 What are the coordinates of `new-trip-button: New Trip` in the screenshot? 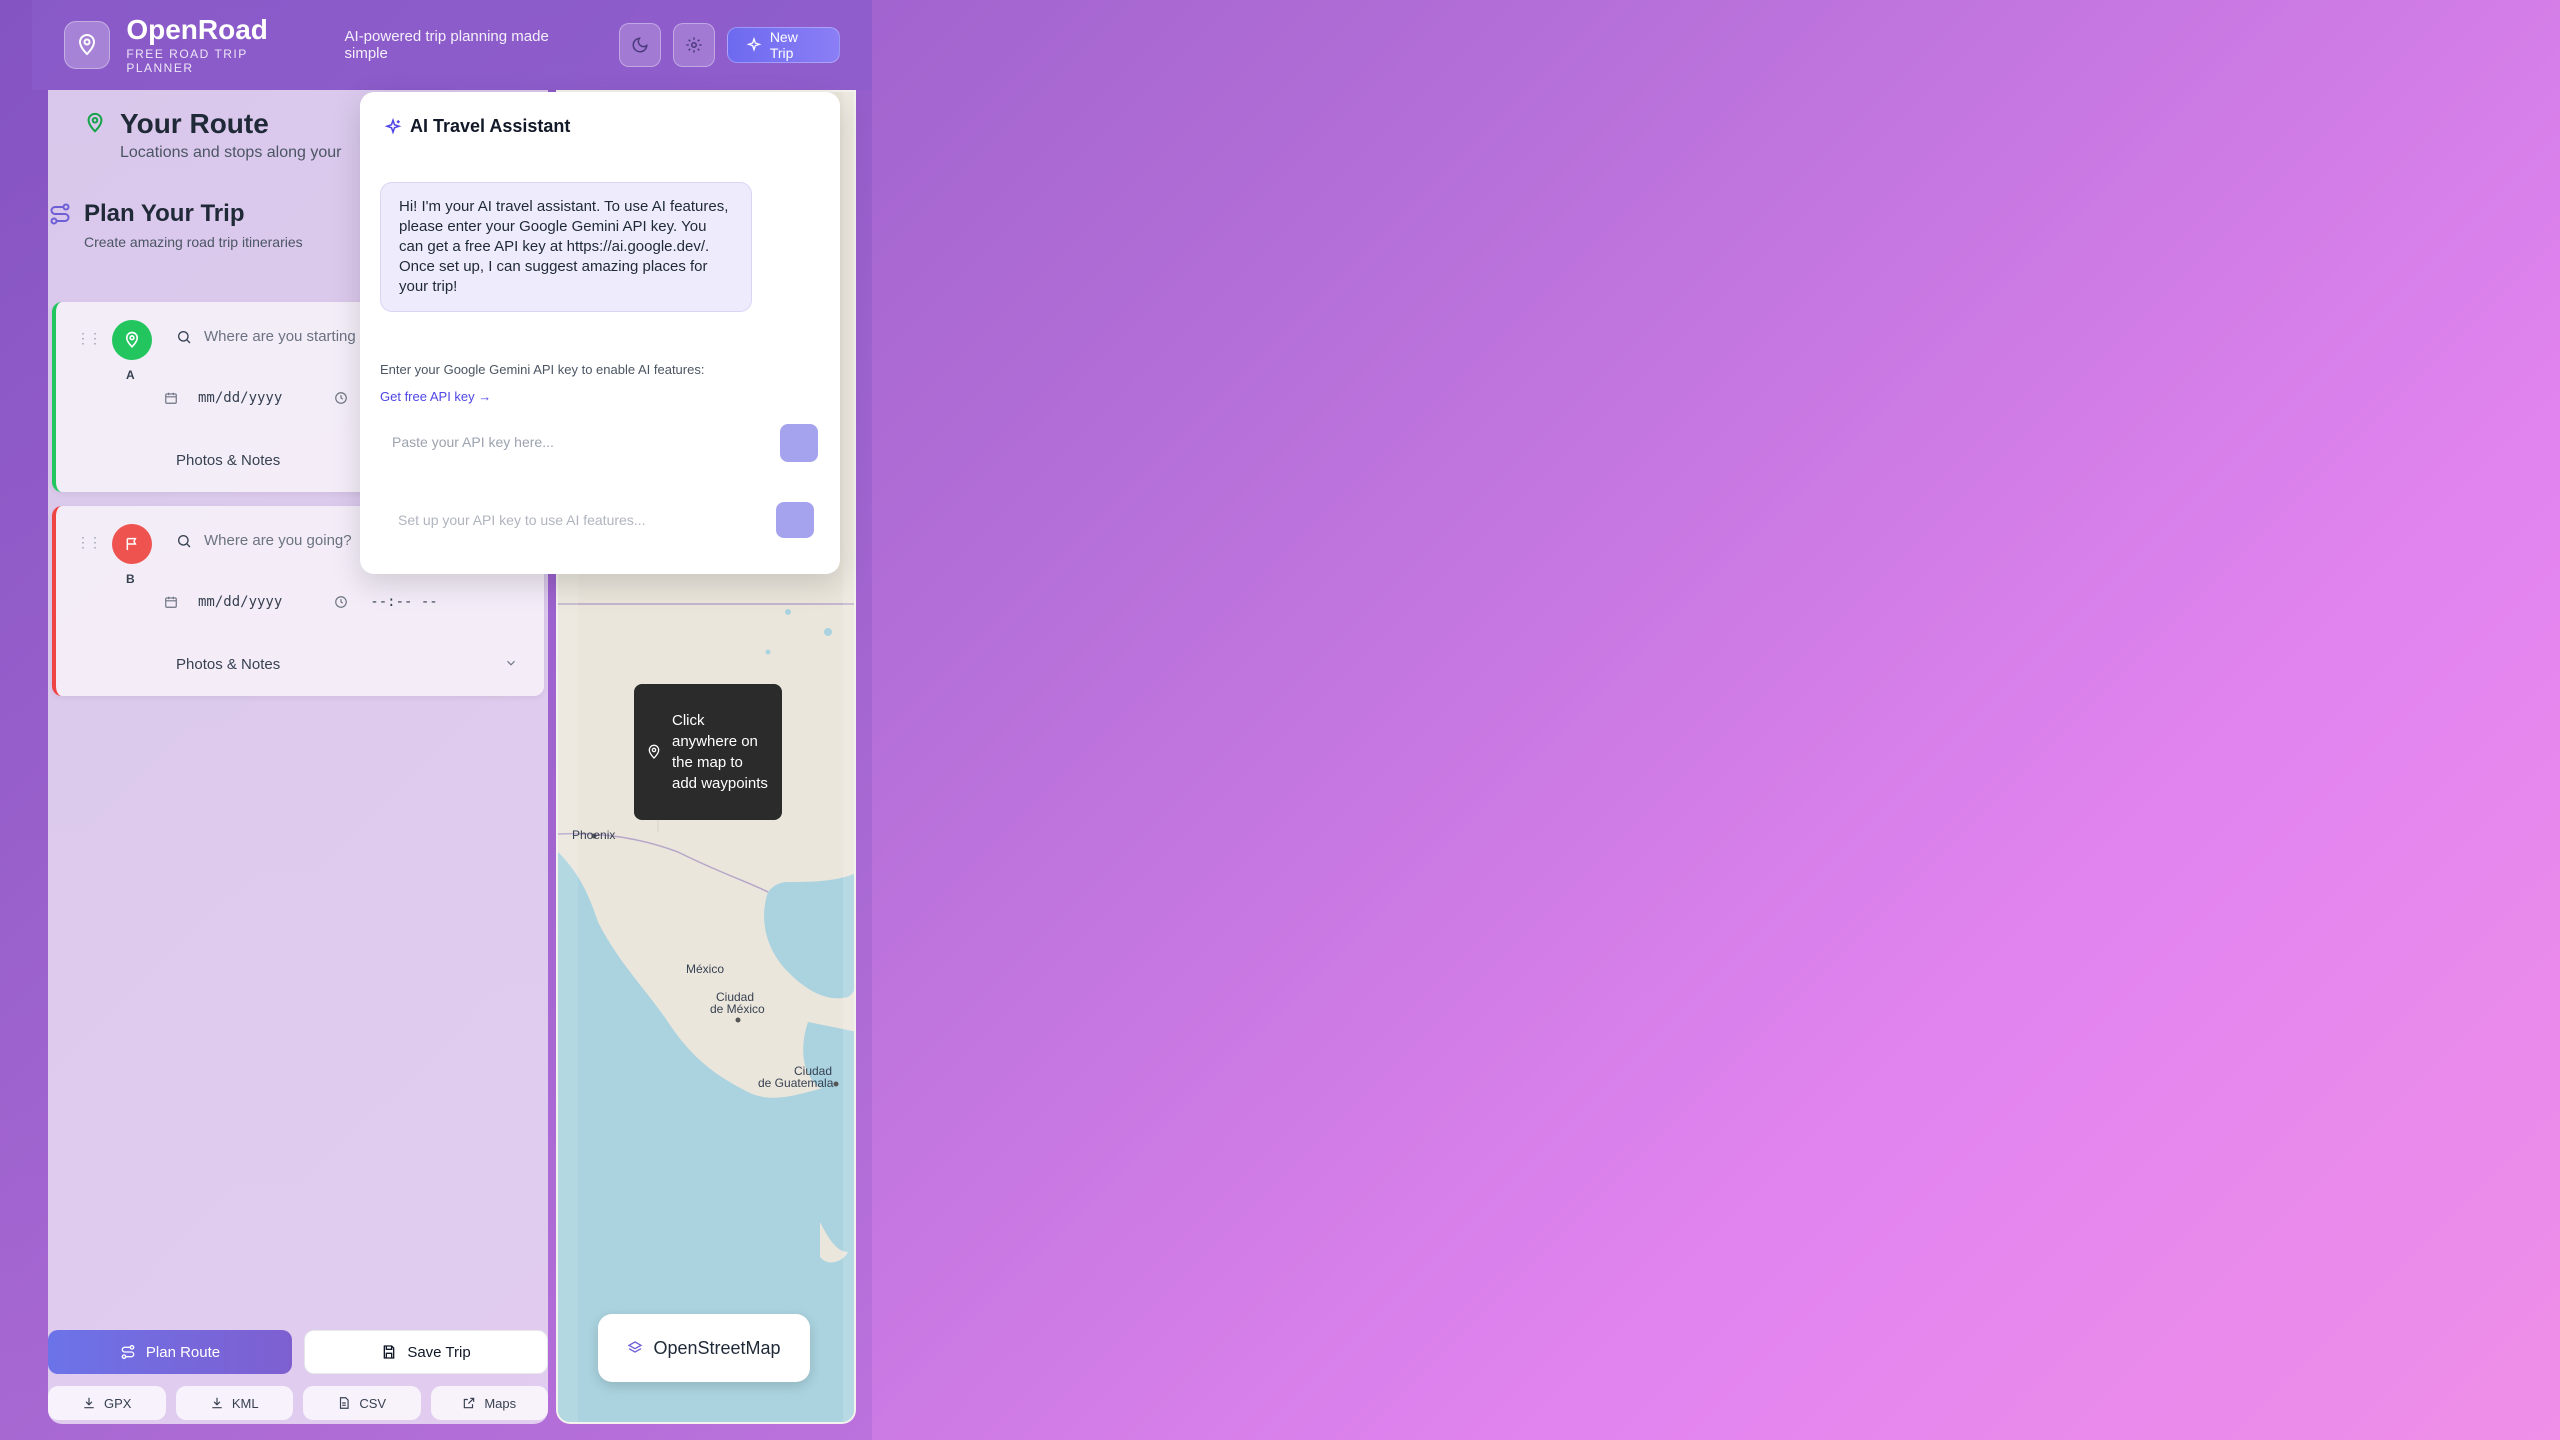 It's located at (783, 45).